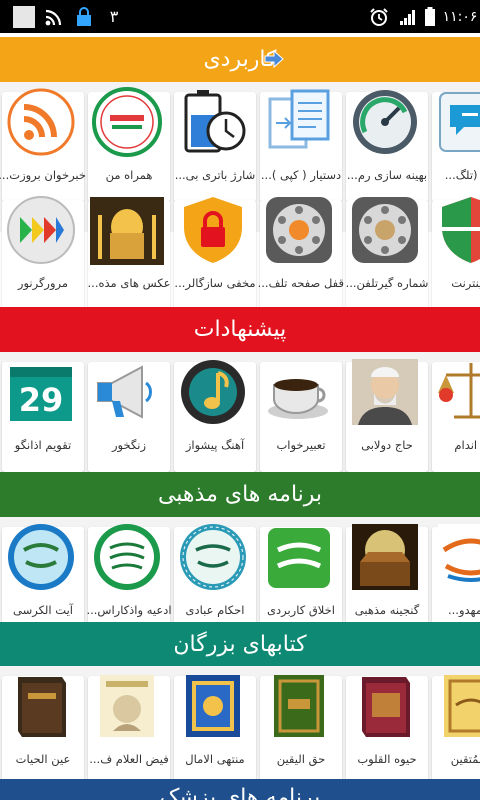 The height and width of the screenshot is (800, 480). What do you see at coordinates (299, 706) in the screenshot?
I see `book-green-icon` at bounding box center [299, 706].